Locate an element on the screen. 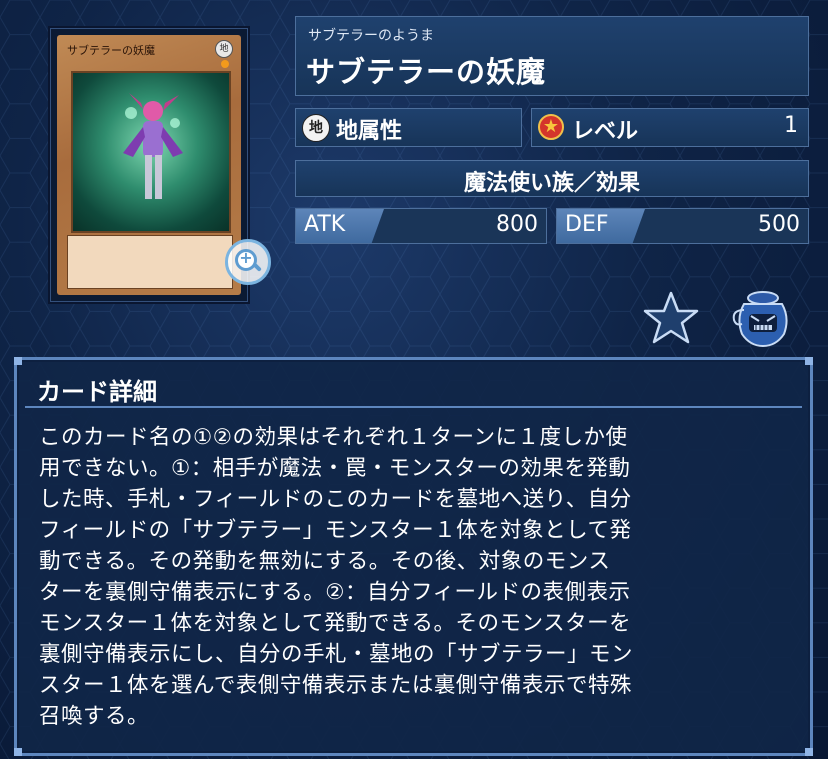  def-panel: DEF 500 is located at coordinates (682, 226).